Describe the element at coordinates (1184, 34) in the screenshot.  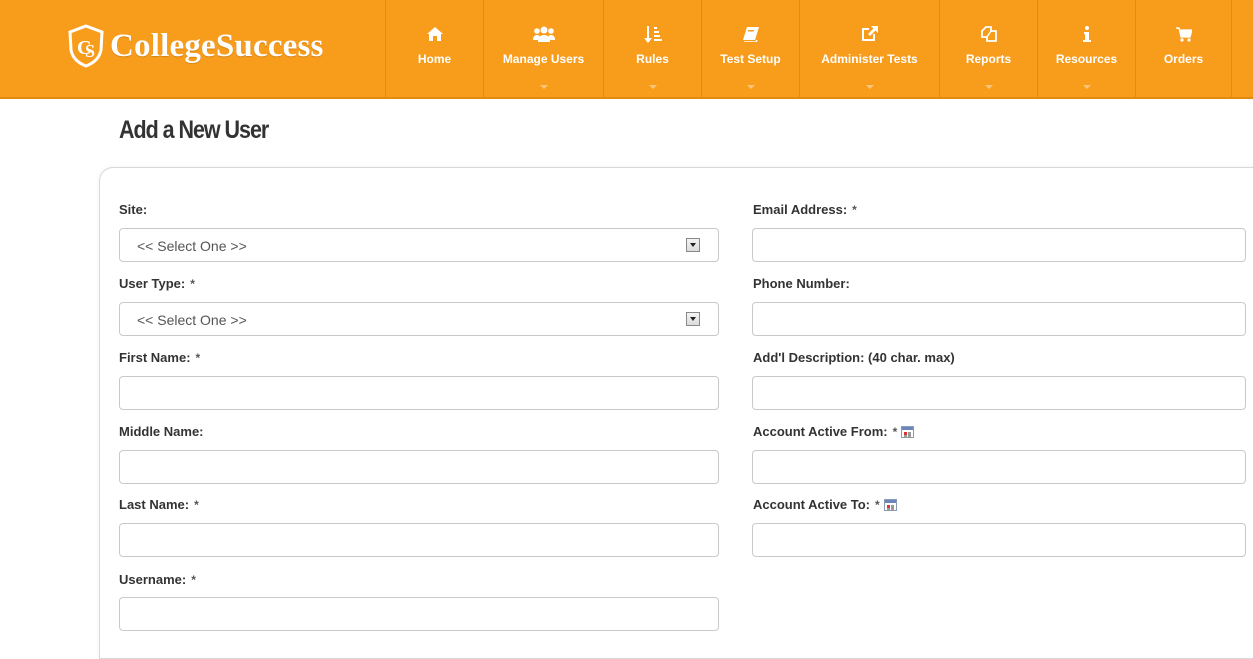
I see `cart-icon` at that location.